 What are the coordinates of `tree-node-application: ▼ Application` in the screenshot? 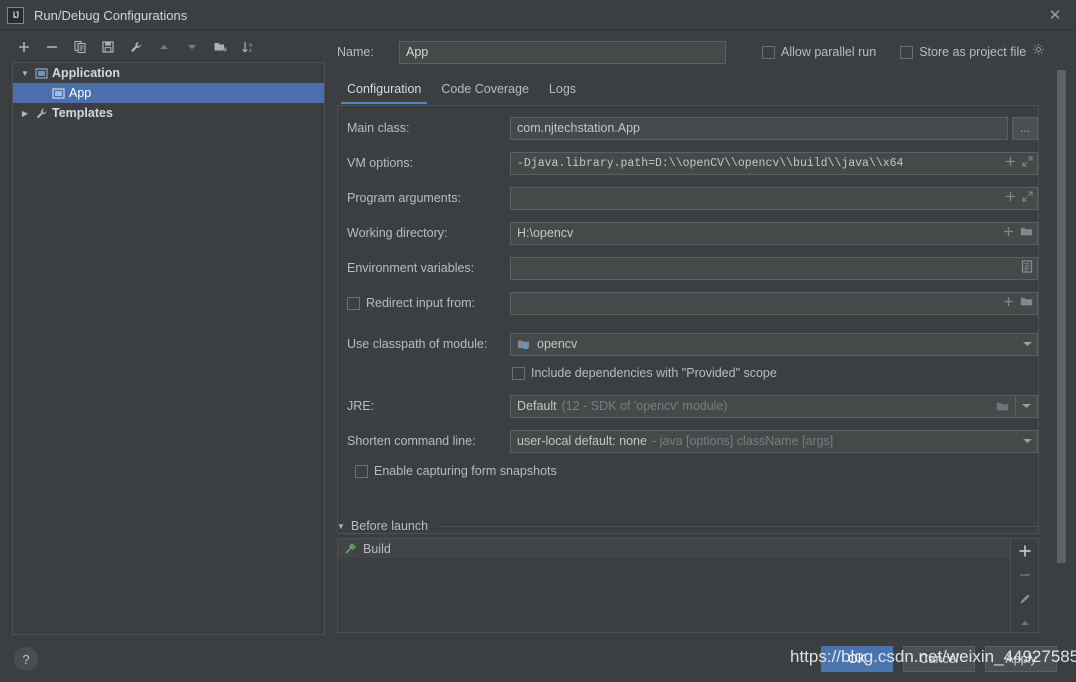 It's located at (168, 73).